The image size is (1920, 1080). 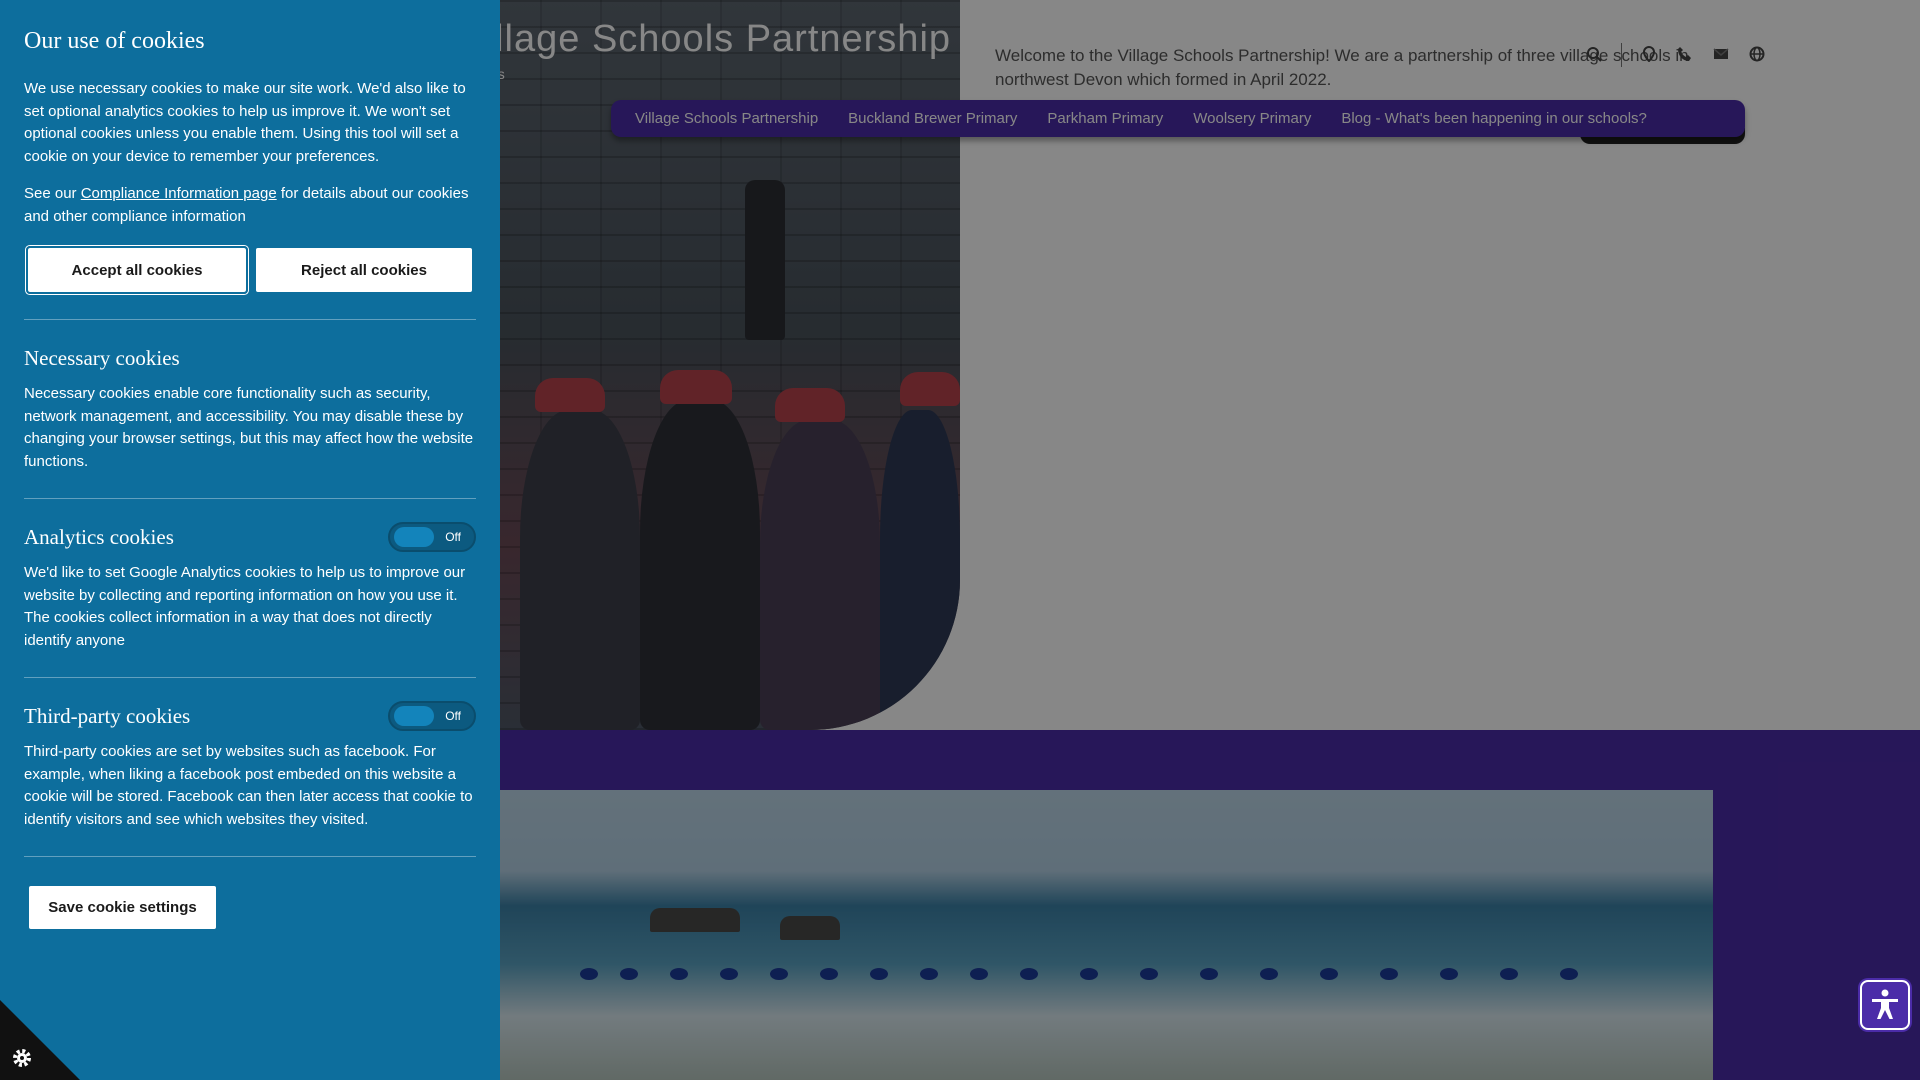 What do you see at coordinates (432, 537) in the screenshot?
I see `analytics-cookies-toggle: Off` at bounding box center [432, 537].